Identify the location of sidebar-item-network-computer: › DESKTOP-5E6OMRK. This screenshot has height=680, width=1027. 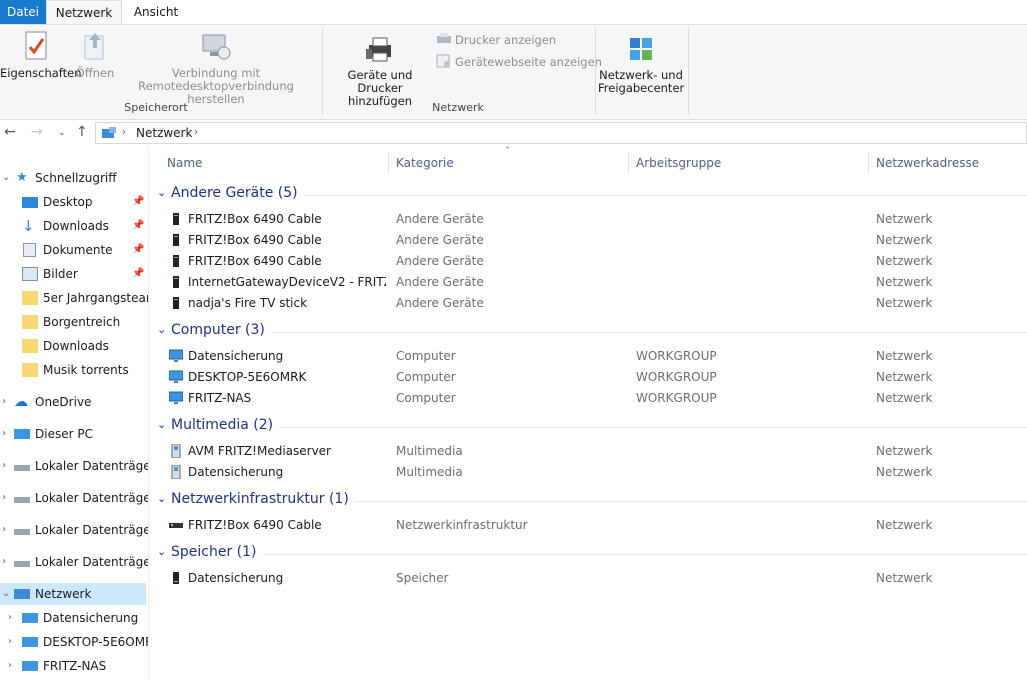
(74, 642).